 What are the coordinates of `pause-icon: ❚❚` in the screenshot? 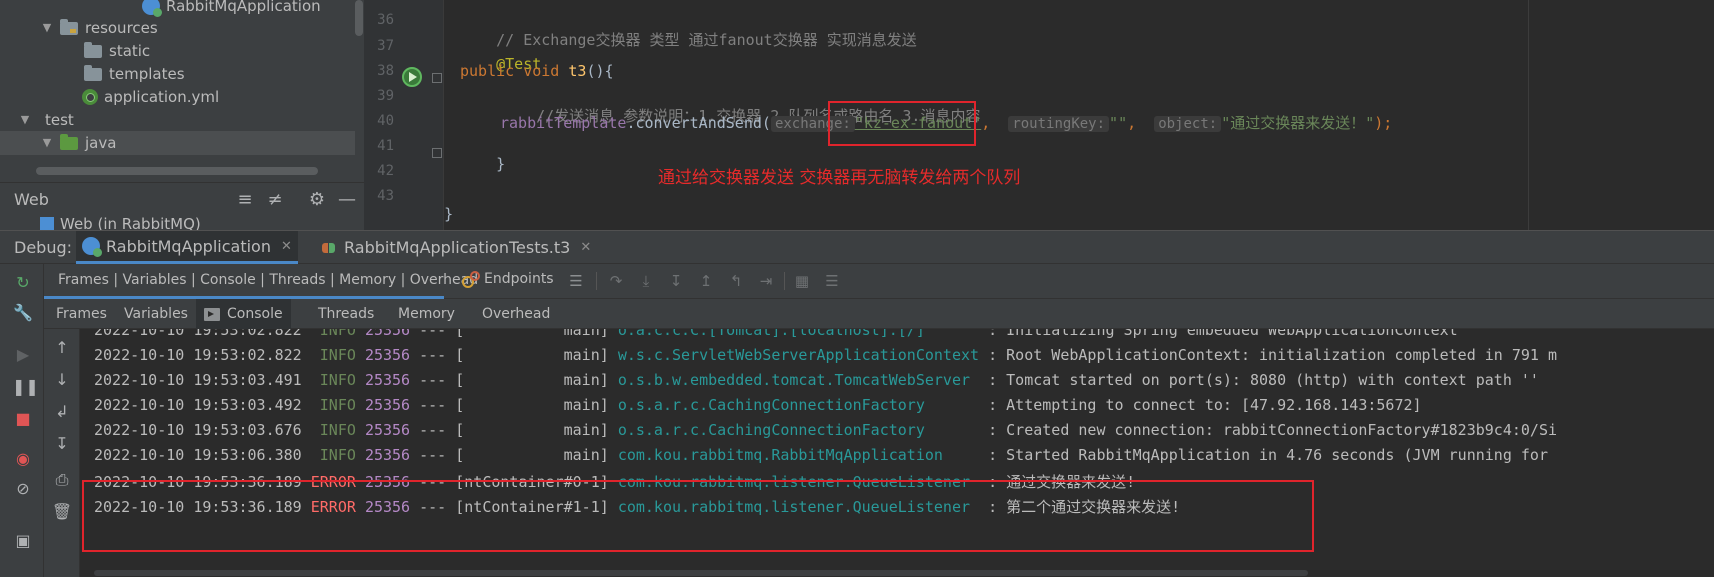 It's located at (25, 387).